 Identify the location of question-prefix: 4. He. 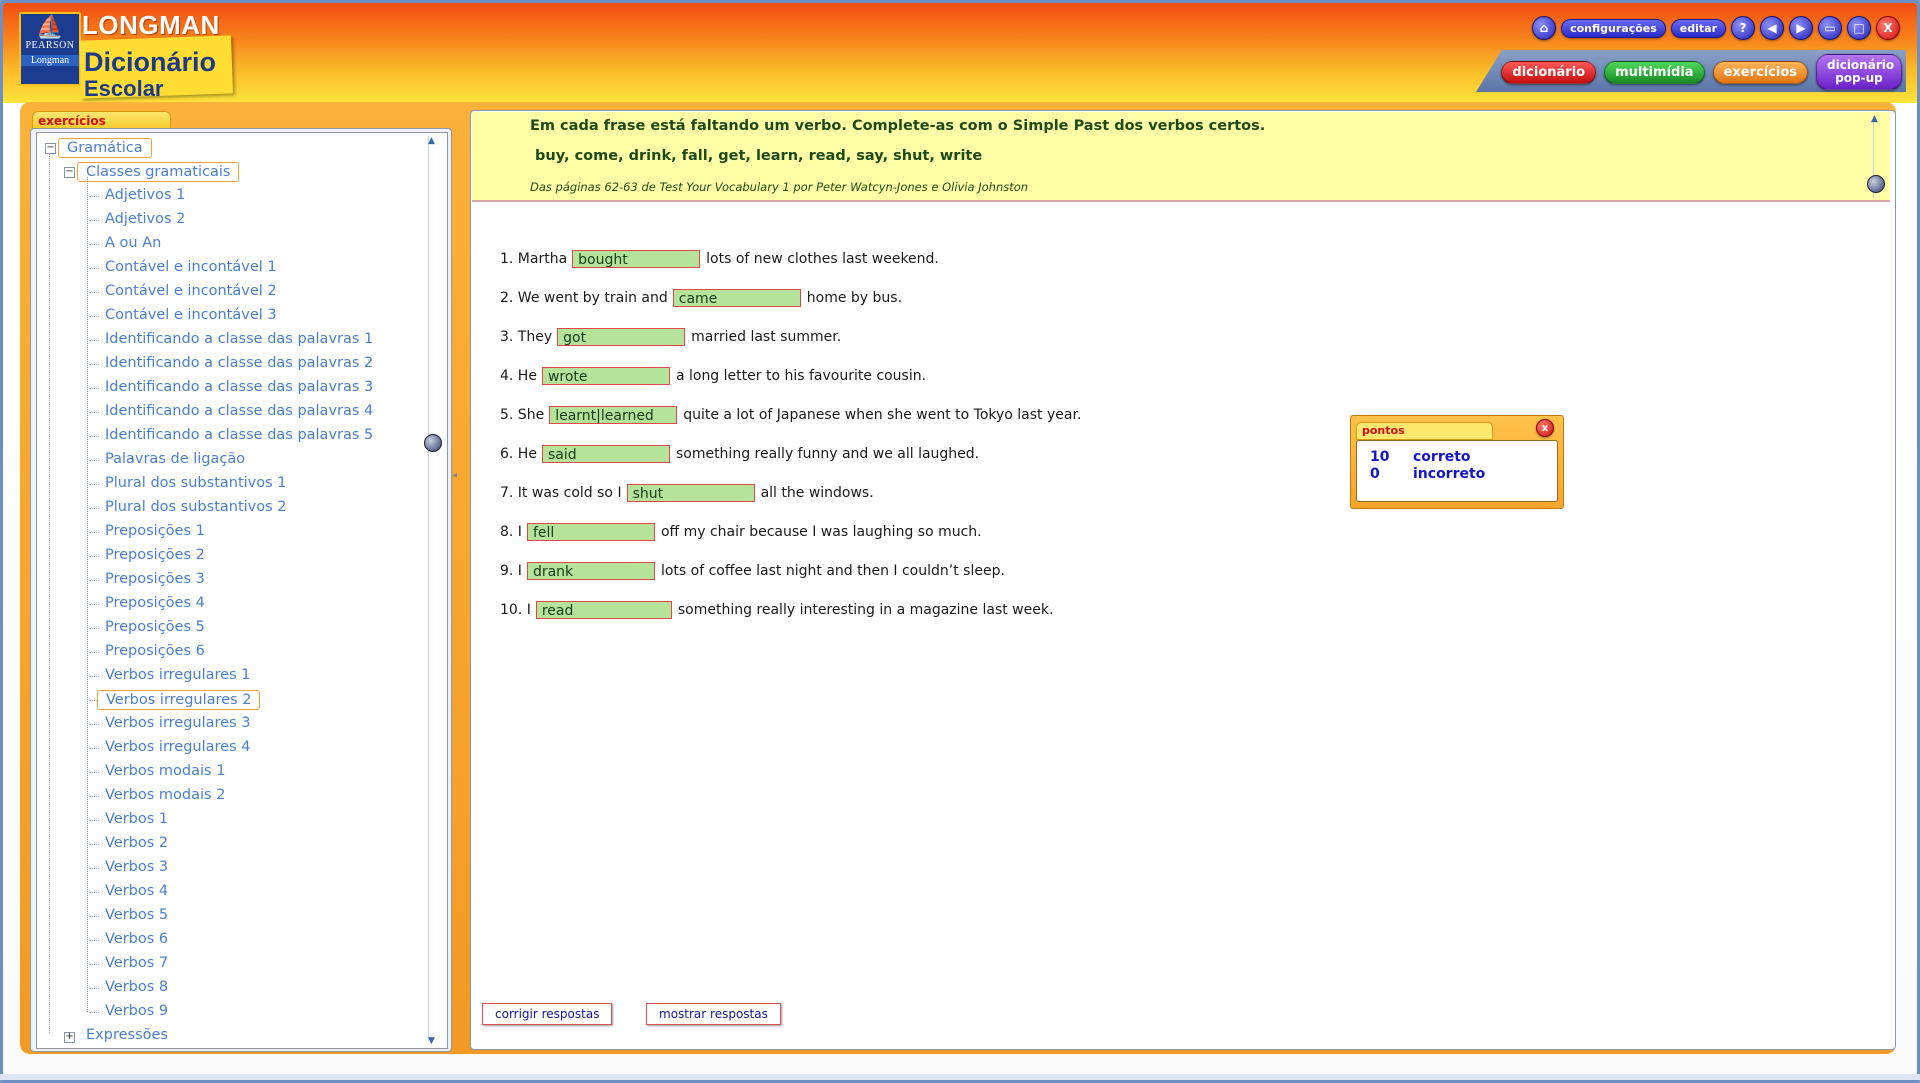
(518, 376).